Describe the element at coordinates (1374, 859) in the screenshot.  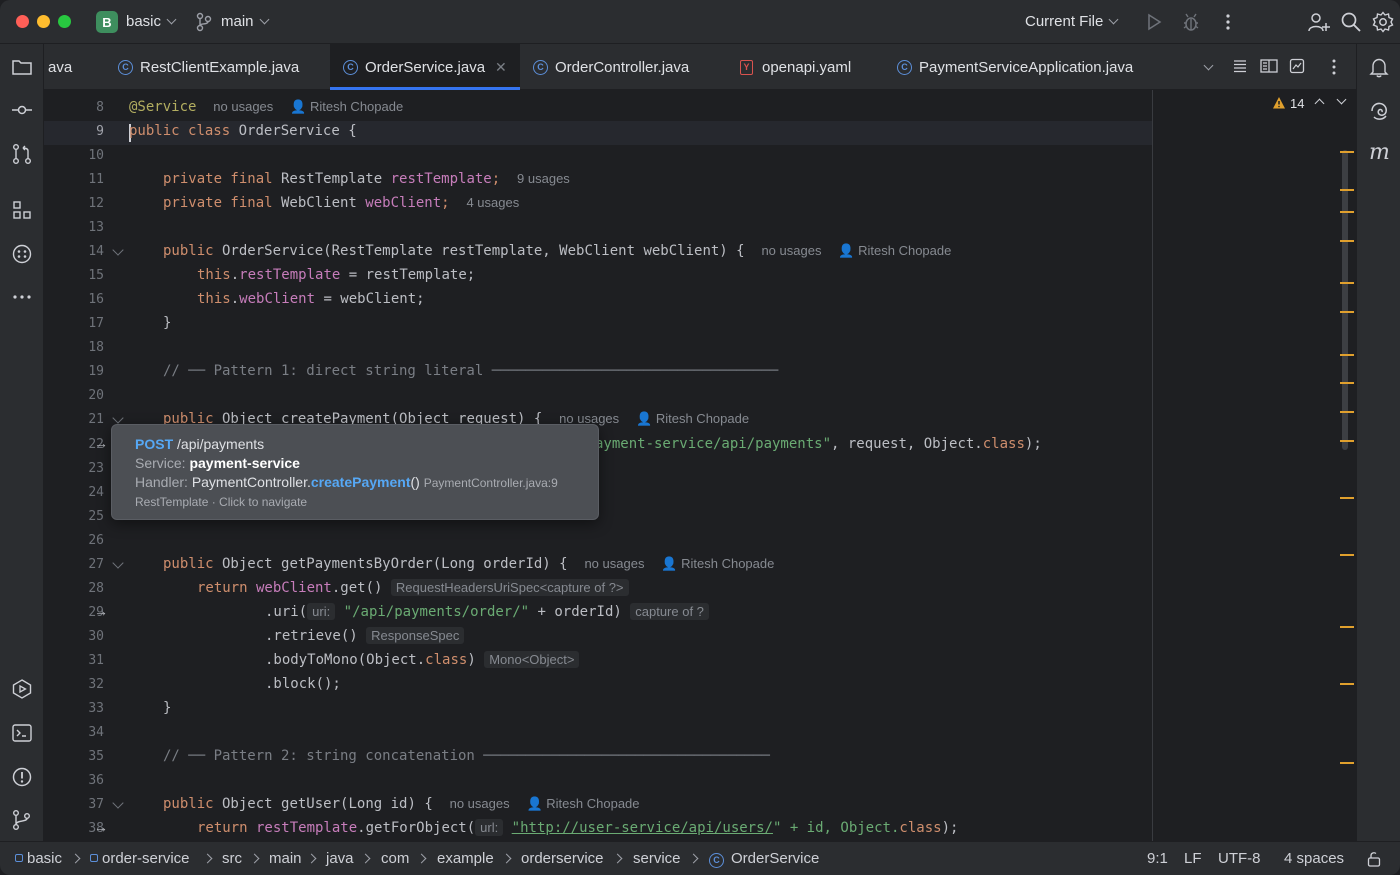
I see `lock-icon` at that location.